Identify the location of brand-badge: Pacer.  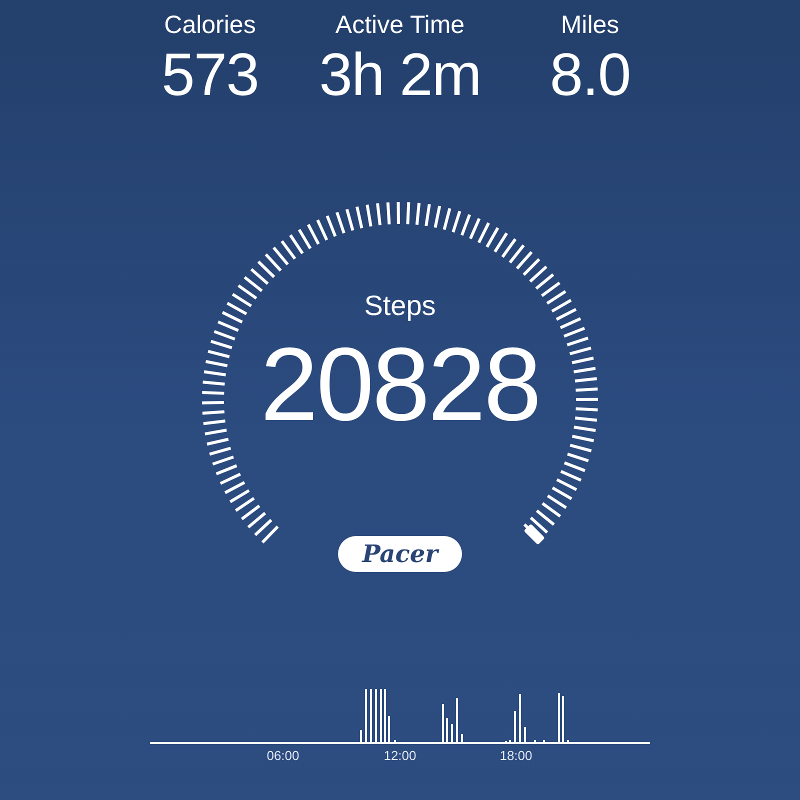
(400, 554).